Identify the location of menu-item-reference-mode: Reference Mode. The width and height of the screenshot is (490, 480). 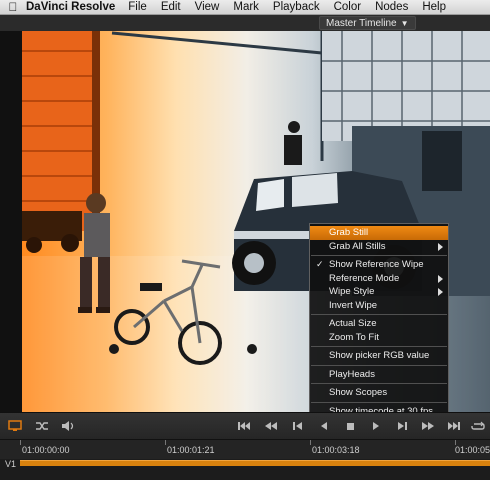
(379, 279).